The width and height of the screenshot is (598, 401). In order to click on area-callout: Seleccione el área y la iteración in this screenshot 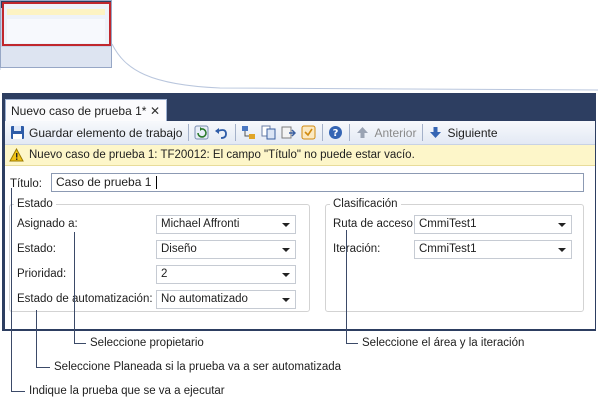, I will do `click(443, 343)`.